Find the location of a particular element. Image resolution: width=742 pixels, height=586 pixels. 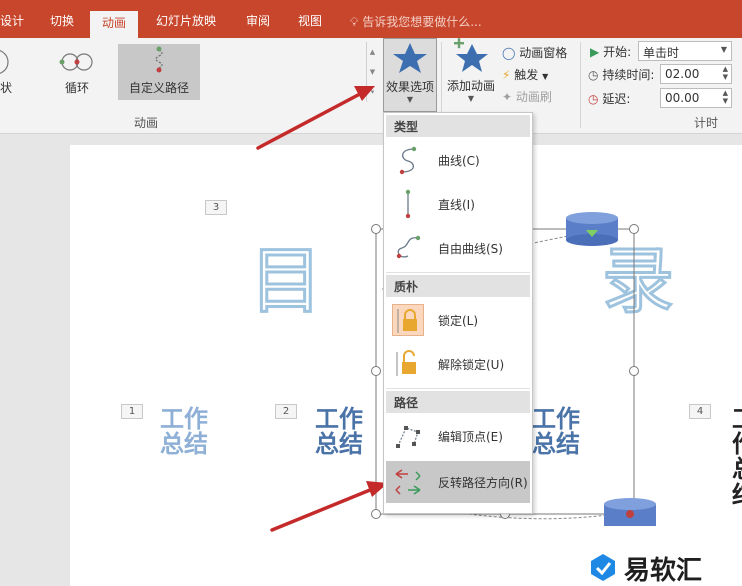

watermark-text: 易软汇 is located at coordinates (663, 571).